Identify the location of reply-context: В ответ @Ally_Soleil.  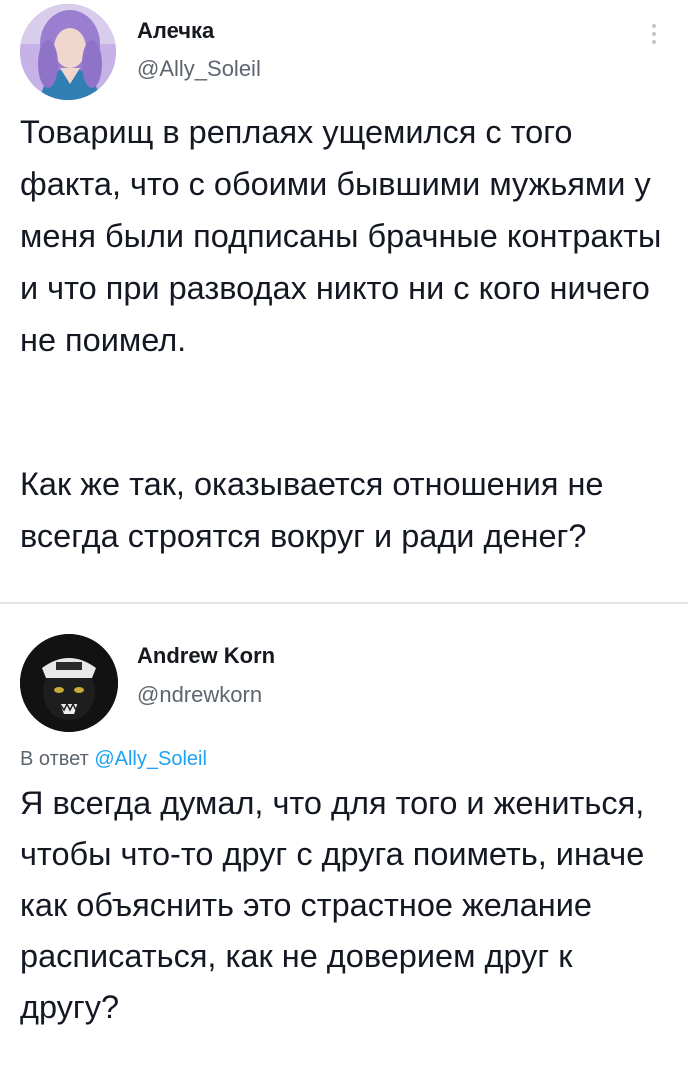
(113, 759).